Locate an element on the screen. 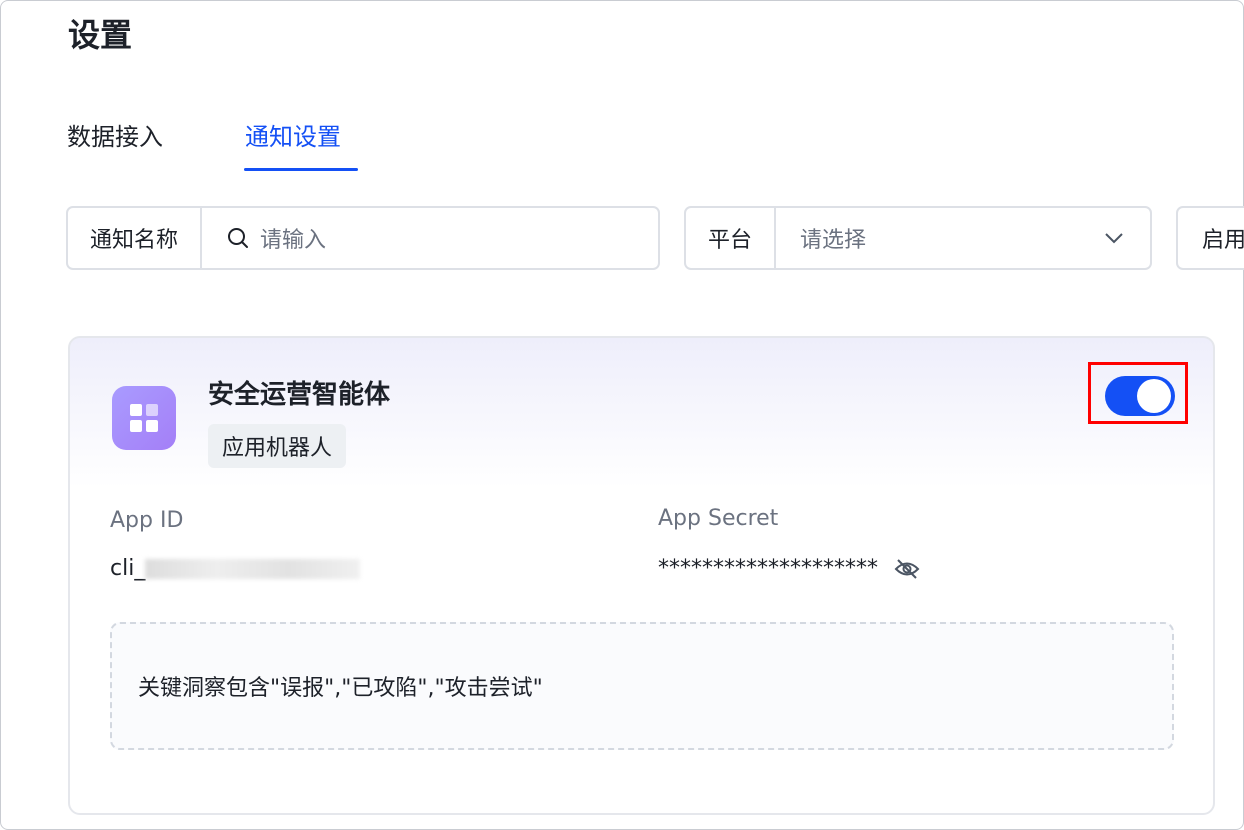 This screenshot has height=830, width=1244. platform-filter: 平台 请选择 is located at coordinates (918, 238).